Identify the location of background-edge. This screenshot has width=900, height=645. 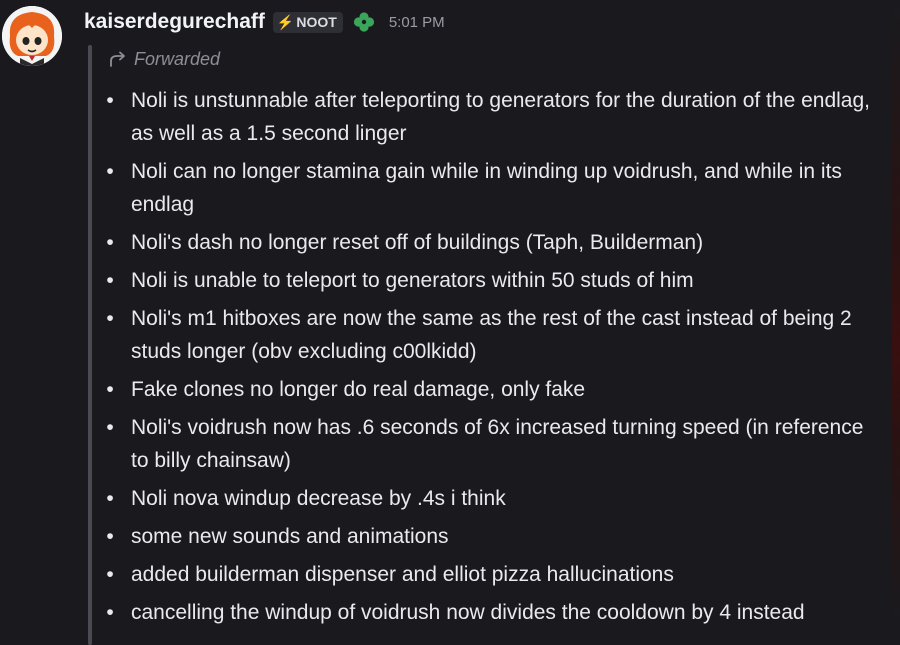
(896, 312).